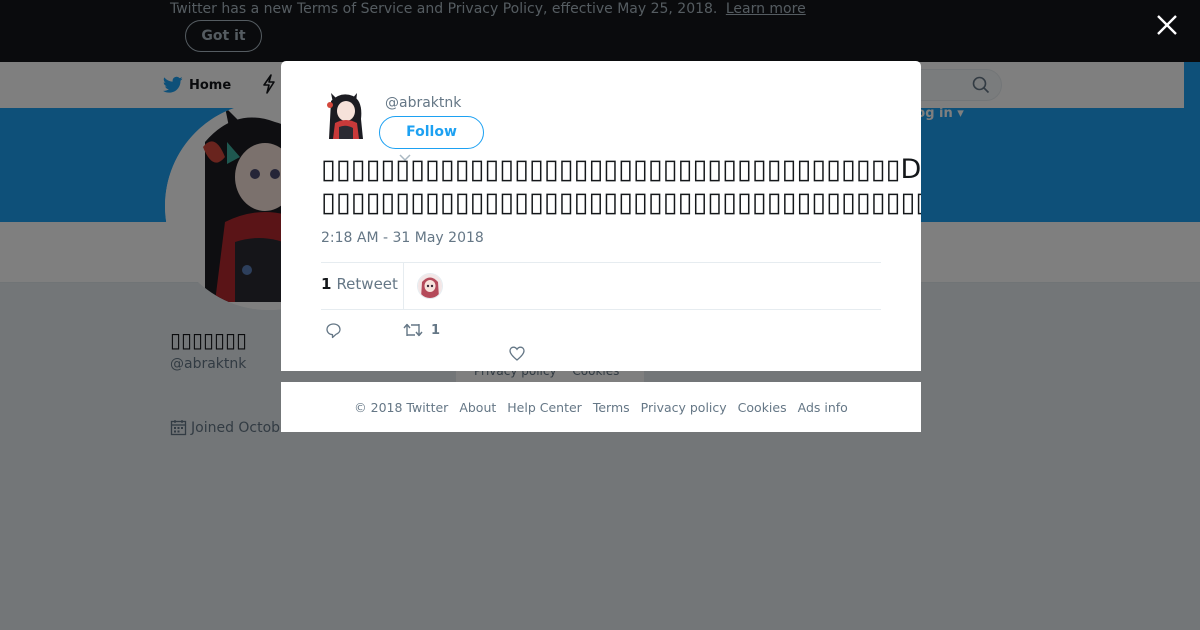 The width and height of the screenshot is (1200, 630). Describe the element at coordinates (601, 344) in the screenshot. I see `tweet-actions: 1` at that location.